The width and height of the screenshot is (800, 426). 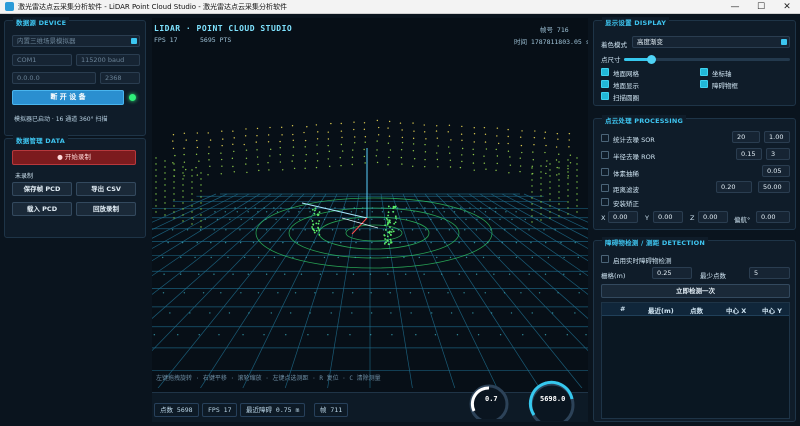 I want to click on realtime-detect-label: 启用实时障碍物检测, so click(x=642, y=261).